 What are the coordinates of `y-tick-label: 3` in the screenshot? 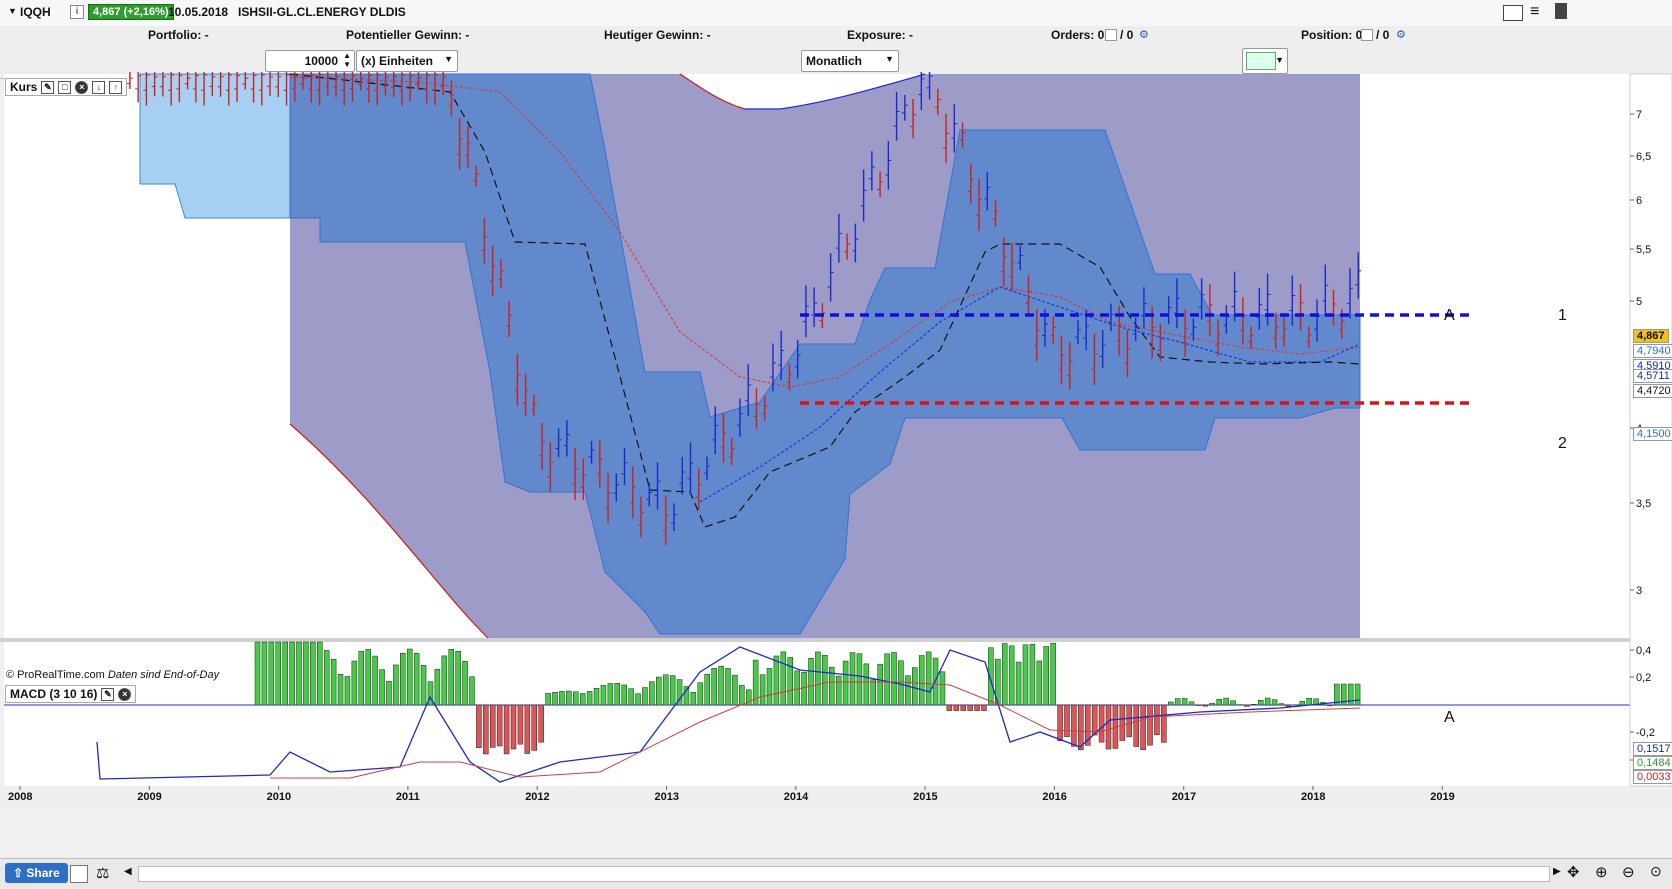 It's located at (1639, 591).